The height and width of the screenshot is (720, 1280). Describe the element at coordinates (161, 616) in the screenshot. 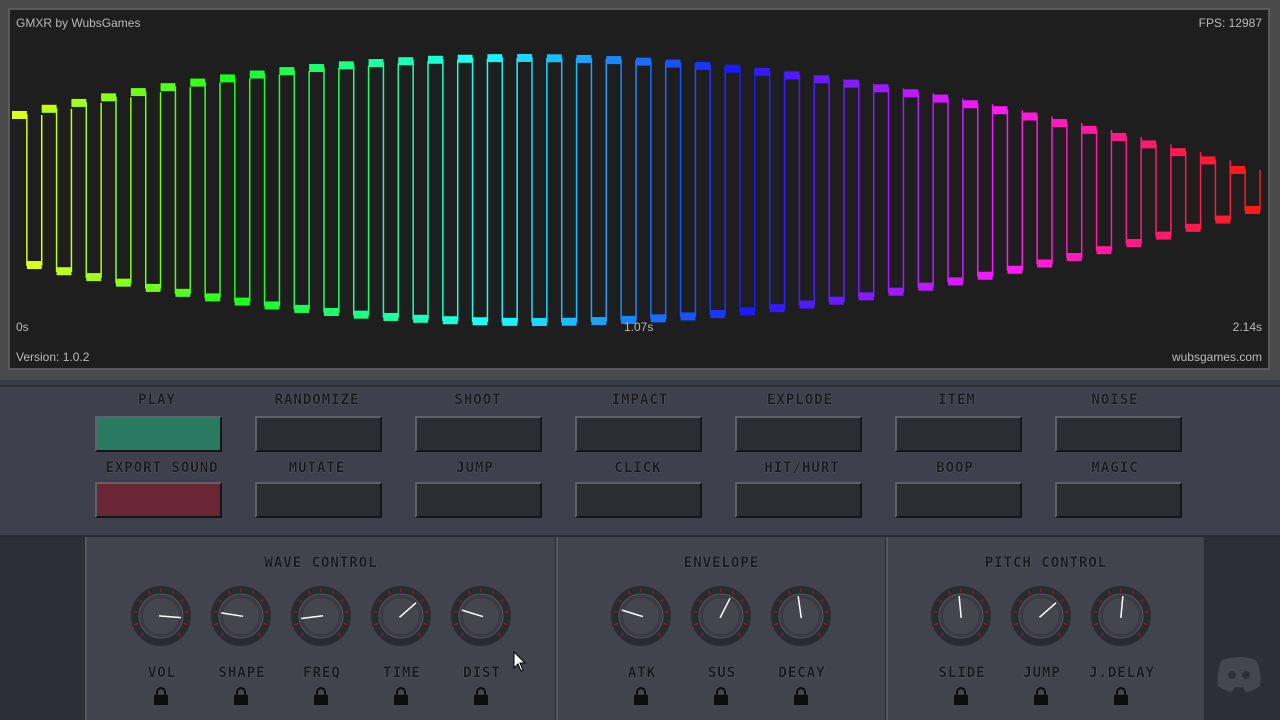

I see `vol-knob` at that location.